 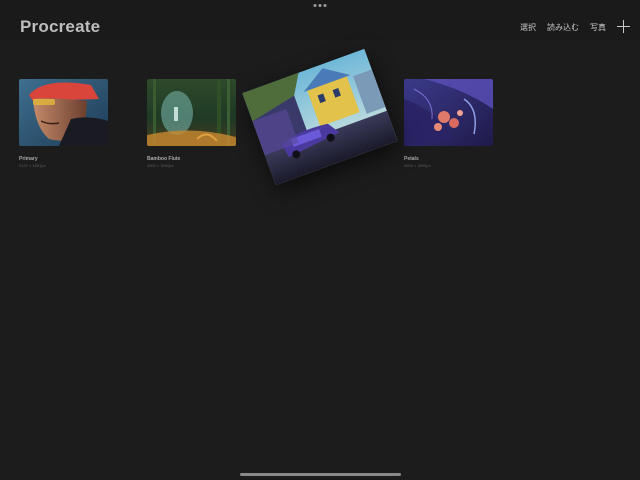 What do you see at coordinates (32, 165) in the screenshot?
I see `artwork-size: 2127 × 1591px` at bounding box center [32, 165].